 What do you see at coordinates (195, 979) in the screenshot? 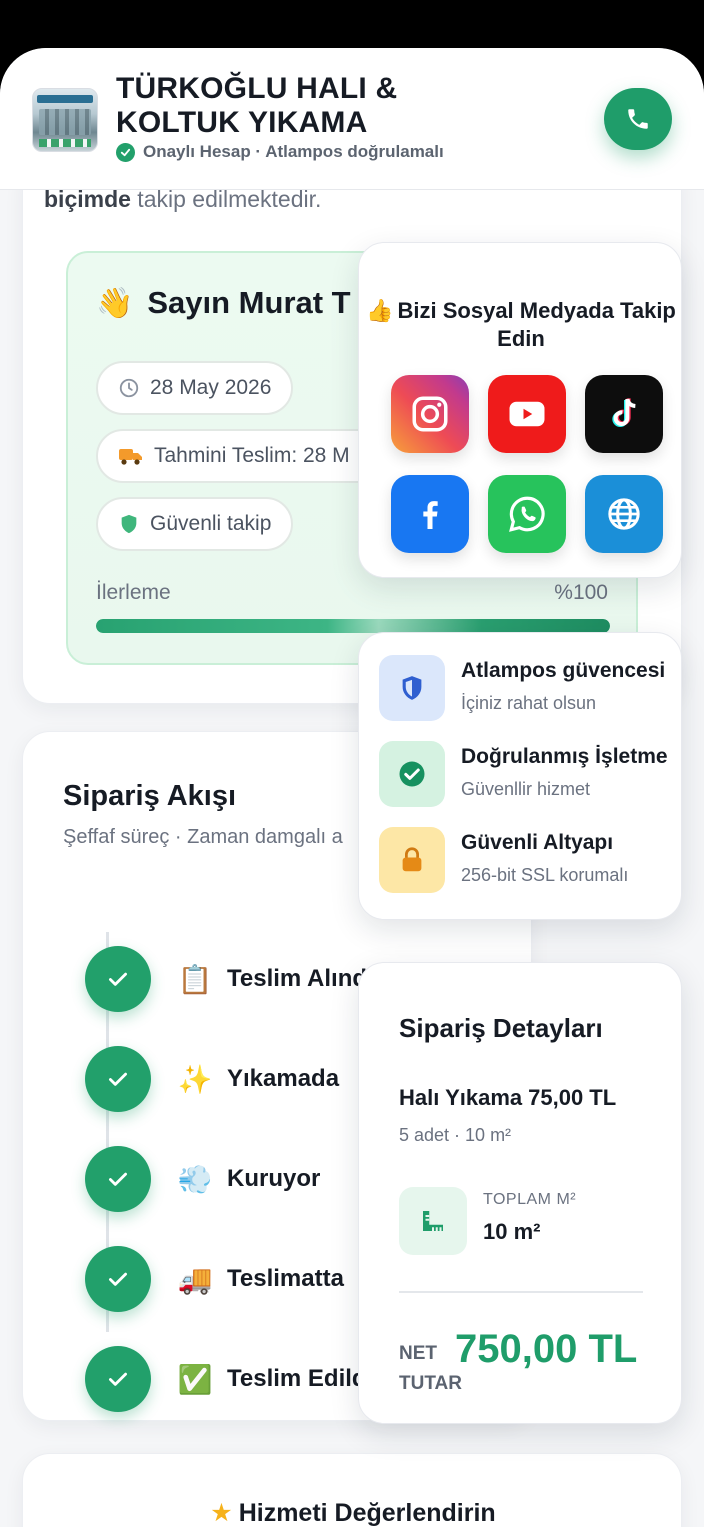
I see `clipboard-icon: 📋` at bounding box center [195, 979].